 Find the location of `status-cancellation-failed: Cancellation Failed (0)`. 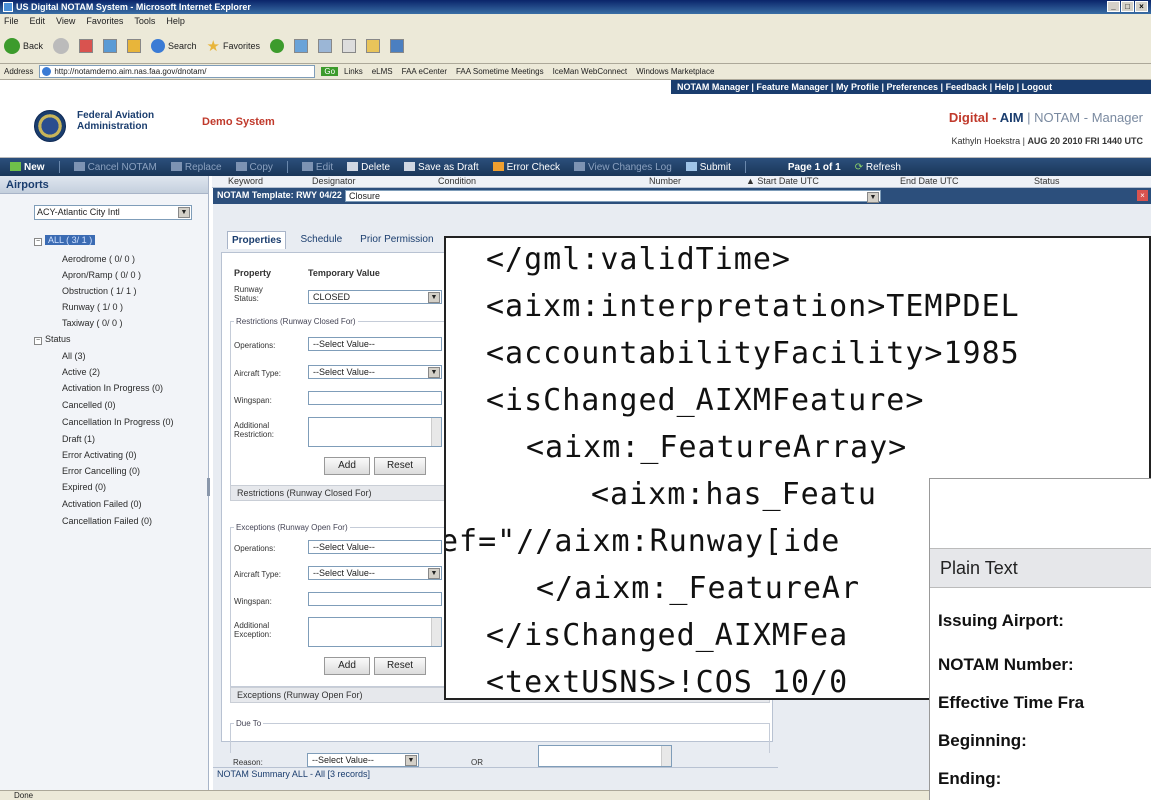

status-cancellation-failed: Cancellation Failed (0) is located at coordinates (107, 521).